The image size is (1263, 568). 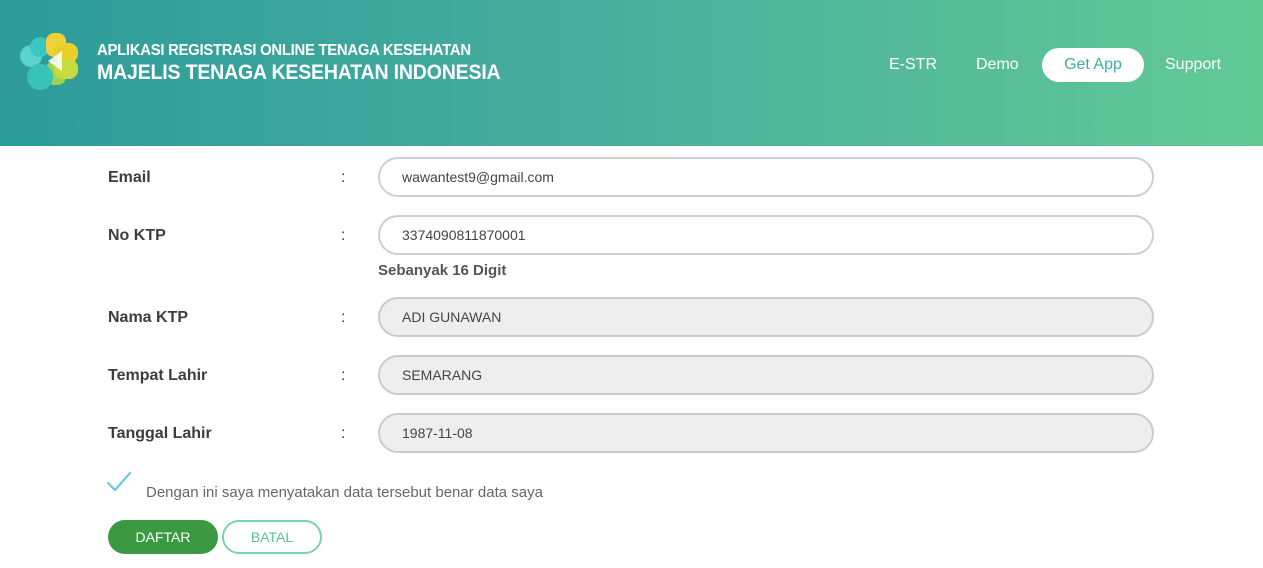 I want to click on nama-ktp-input, so click(x=766, y=317).